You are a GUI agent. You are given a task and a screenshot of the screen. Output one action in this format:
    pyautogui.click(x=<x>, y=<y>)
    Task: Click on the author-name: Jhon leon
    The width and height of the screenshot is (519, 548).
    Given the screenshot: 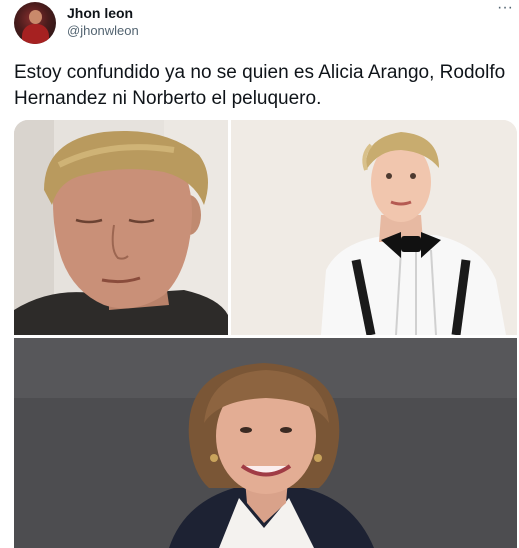 What is the action you would take?
    pyautogui.click(x=100, y=13)
    